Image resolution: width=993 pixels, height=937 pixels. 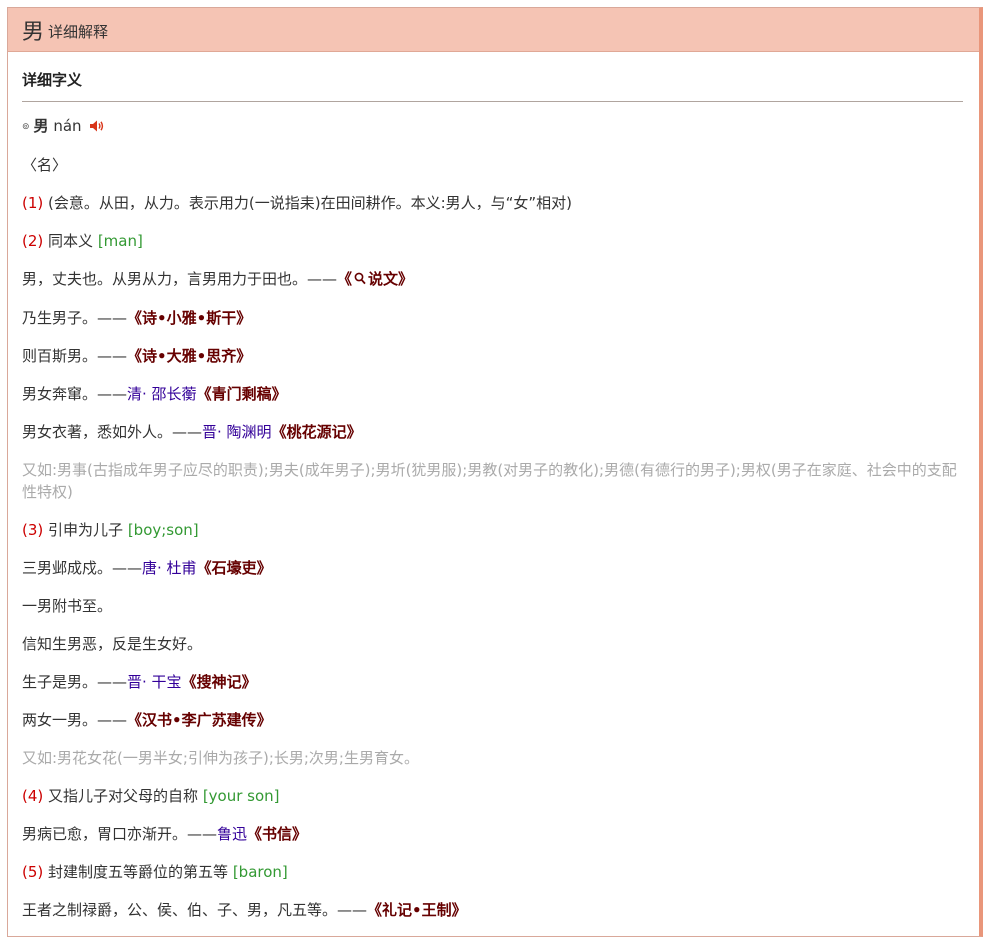 What do you see at coordinates (492, 127) in the screenshot?
I see `pronunciation-row: ⊚ 男 nán` at bounding box center [492, 127].